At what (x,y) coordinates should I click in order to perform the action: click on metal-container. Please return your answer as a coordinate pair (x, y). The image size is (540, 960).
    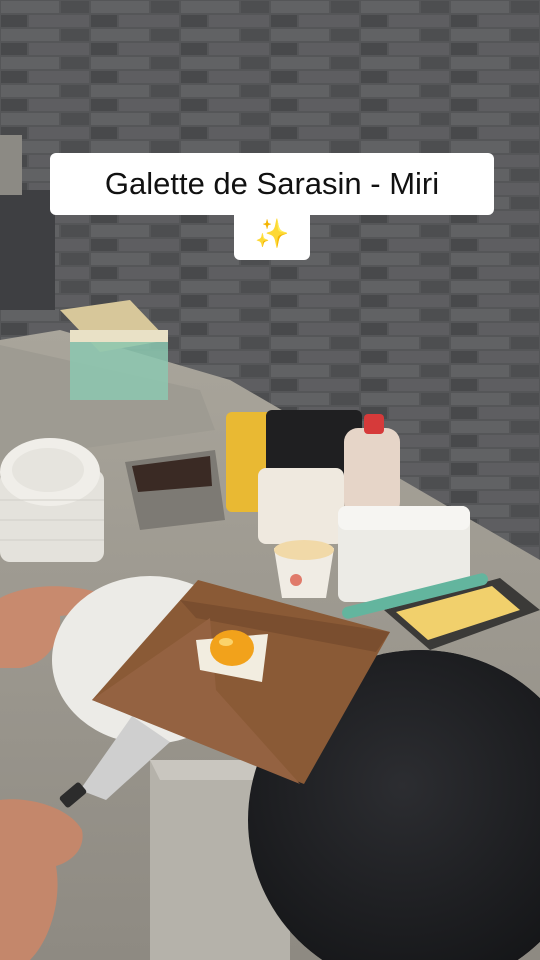
    Looking at the image, I should click on (175, 490).